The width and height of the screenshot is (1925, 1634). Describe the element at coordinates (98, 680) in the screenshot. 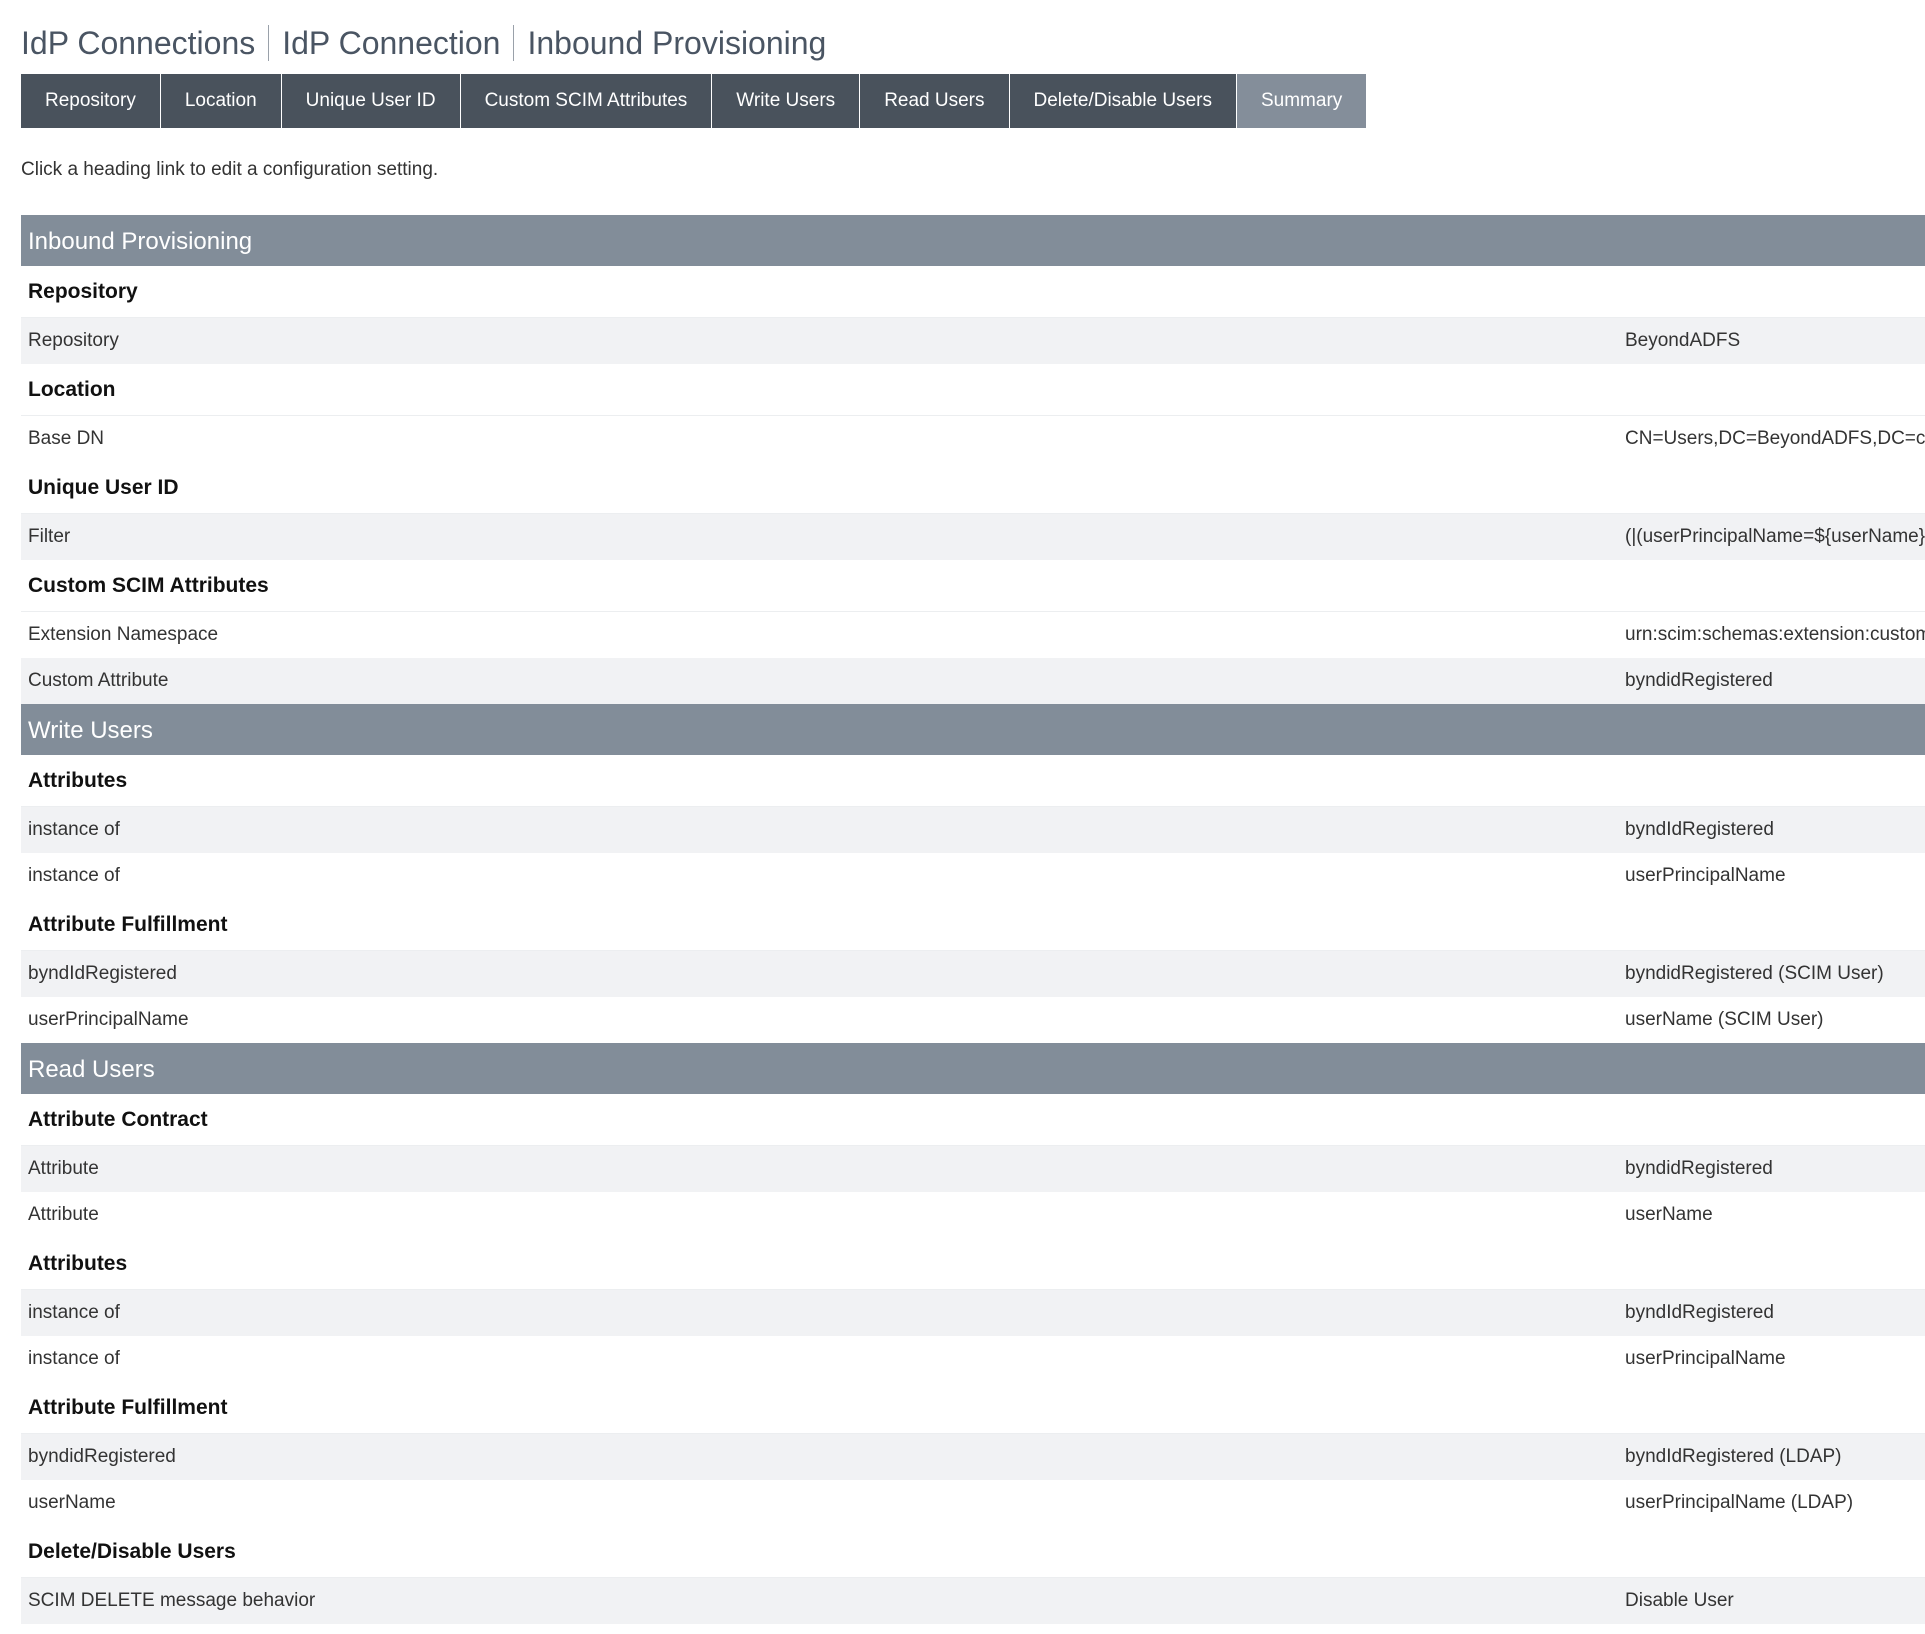

I see `row-label: Custom Attribute` at that location.